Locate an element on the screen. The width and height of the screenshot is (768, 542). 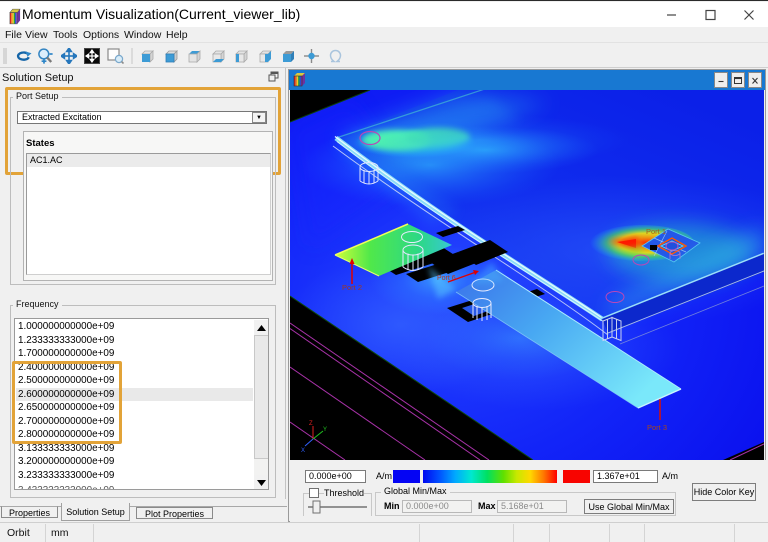
svg-text: Port 2 is located at coordinates (352, 287).